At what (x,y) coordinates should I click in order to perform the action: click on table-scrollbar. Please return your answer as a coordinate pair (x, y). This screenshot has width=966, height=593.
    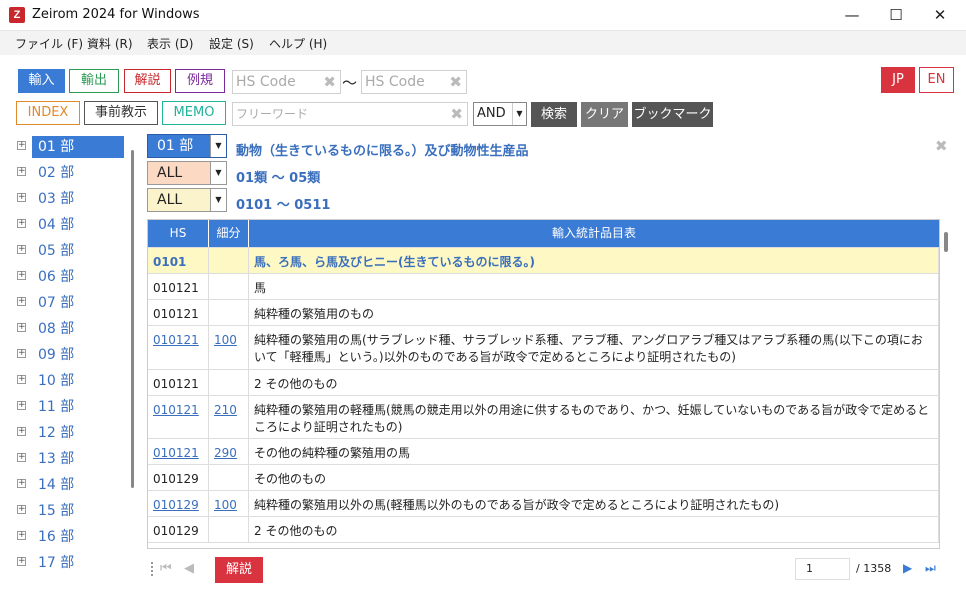
    Looking at the image, I should click on (946, 242).